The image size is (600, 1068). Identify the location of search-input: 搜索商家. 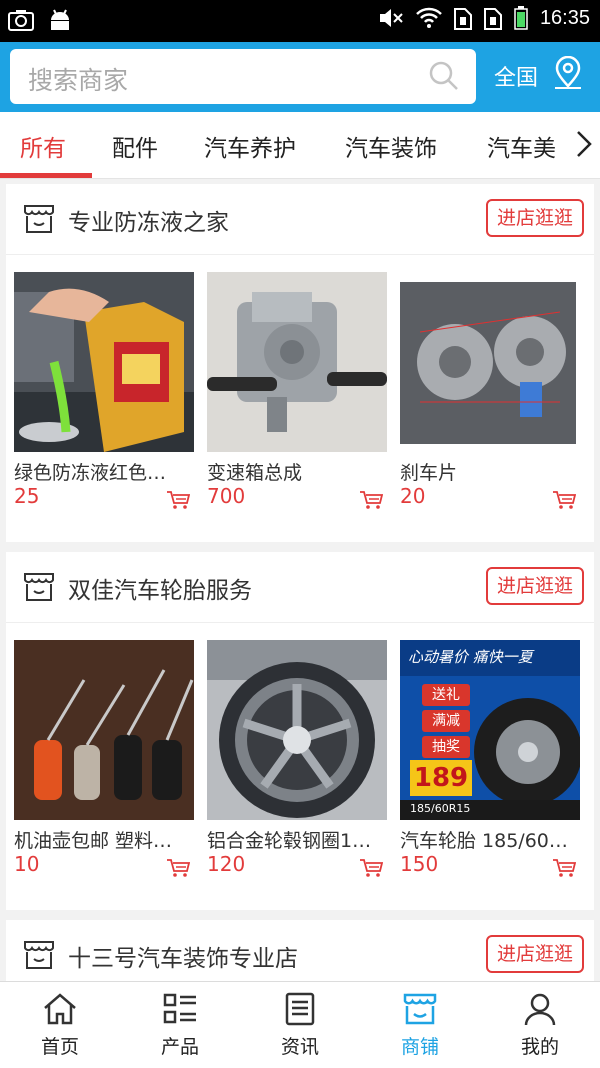
(243, 76).